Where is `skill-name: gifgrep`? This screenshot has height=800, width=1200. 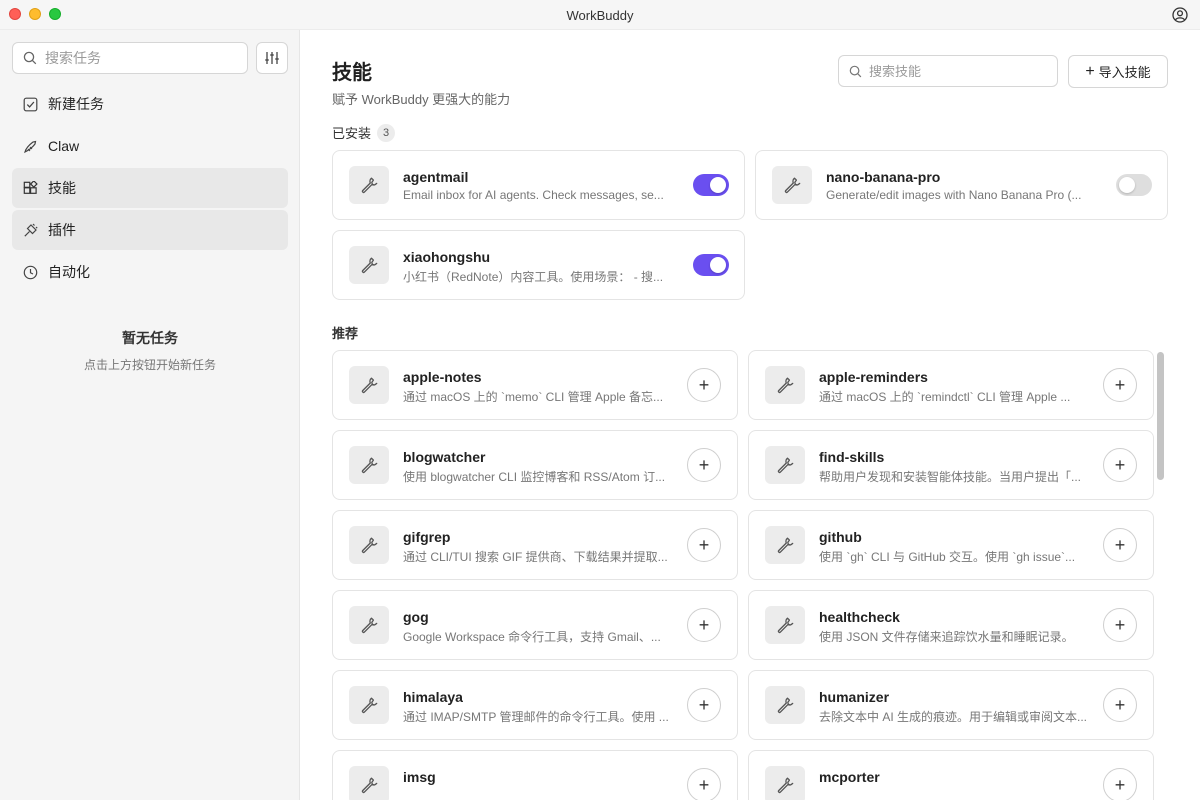 skill-name: gifgrep is located at coordinates (427, 537).